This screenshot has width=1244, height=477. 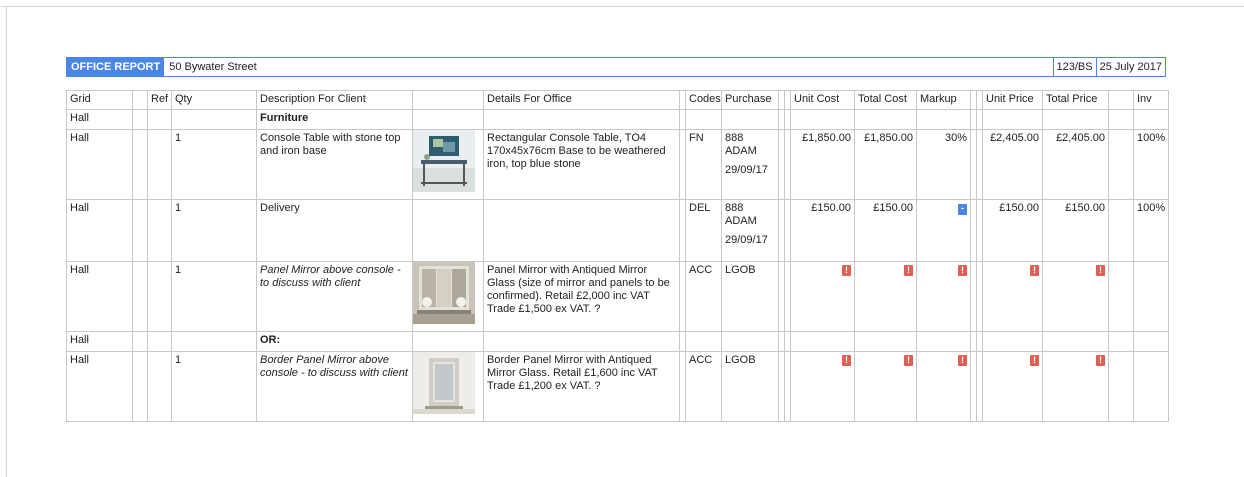 I want to click on cell-details, so click(x=581, y=230).